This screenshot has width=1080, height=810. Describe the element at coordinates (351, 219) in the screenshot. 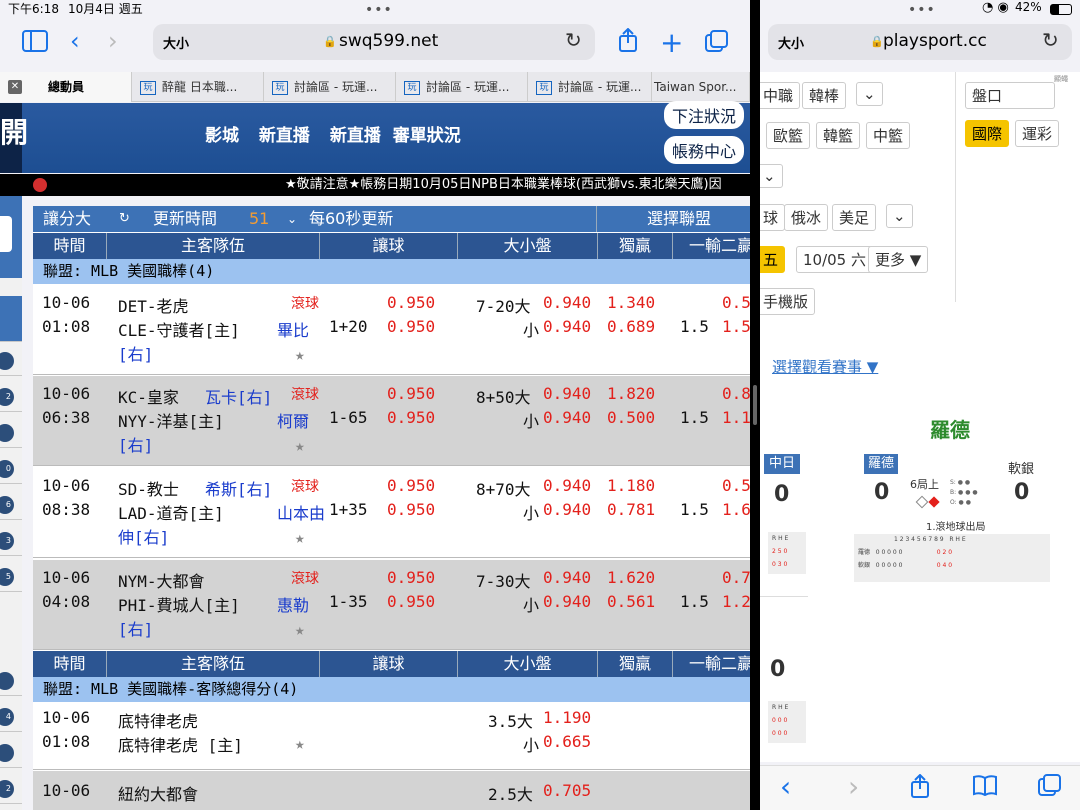

I see `refresh-interval-select: 每60秒更新` at that location.